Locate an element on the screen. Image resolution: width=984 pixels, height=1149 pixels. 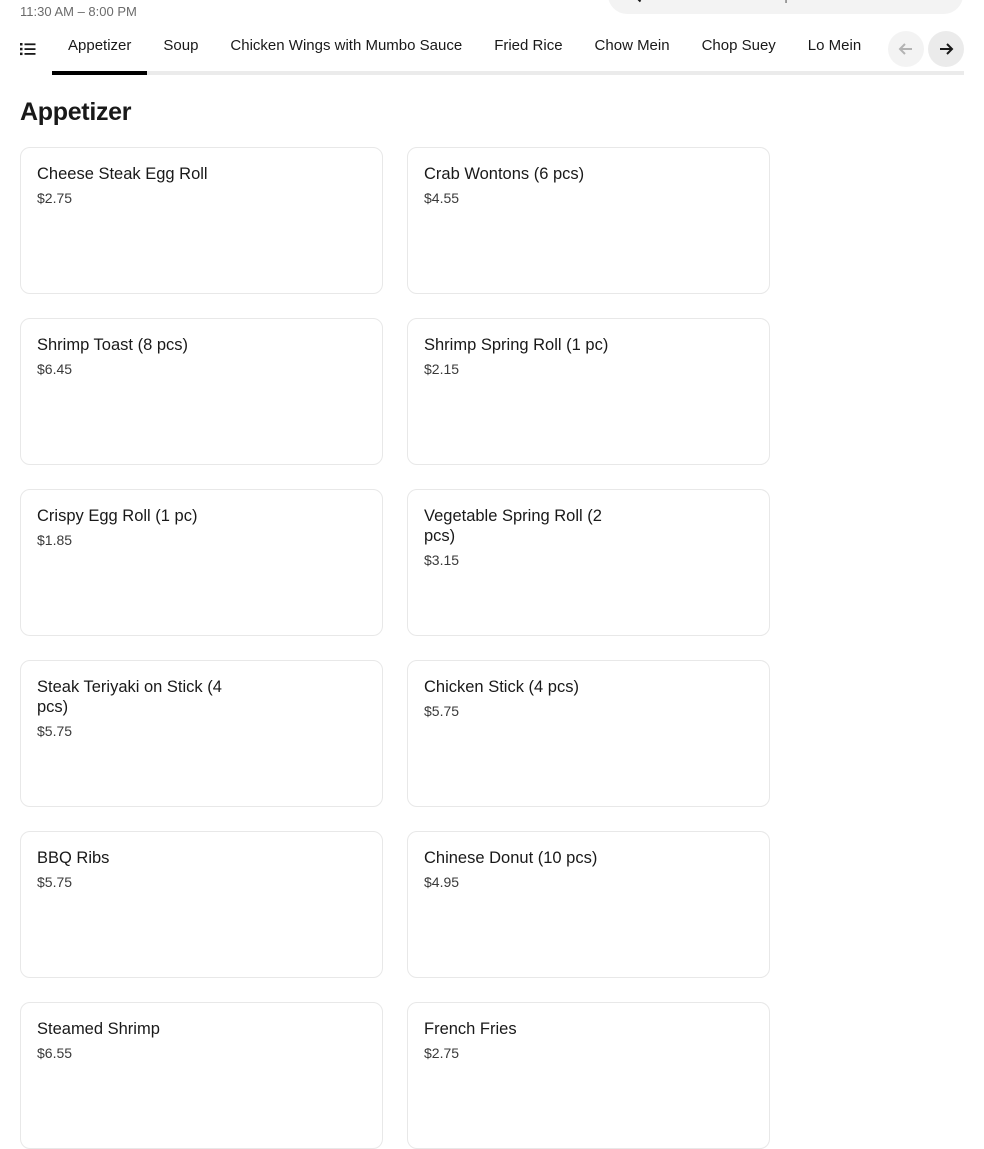
tab-chow-mein: Chow Mein is located at coordinates (632, 48).